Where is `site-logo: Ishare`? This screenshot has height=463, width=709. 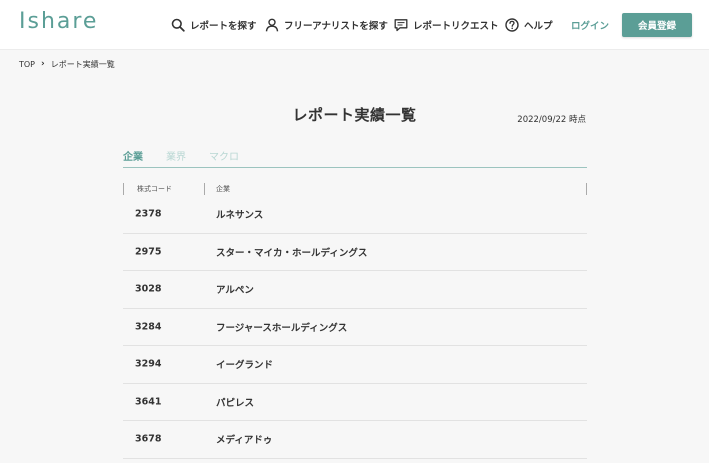
site-logo: Ishare is located at coordinates (58, 21).